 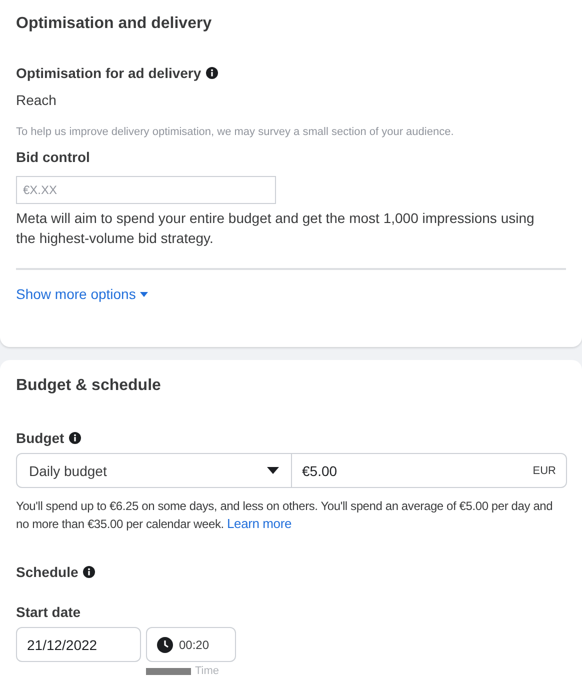 I want to click on caret-icon, so click(x=144, y=294).